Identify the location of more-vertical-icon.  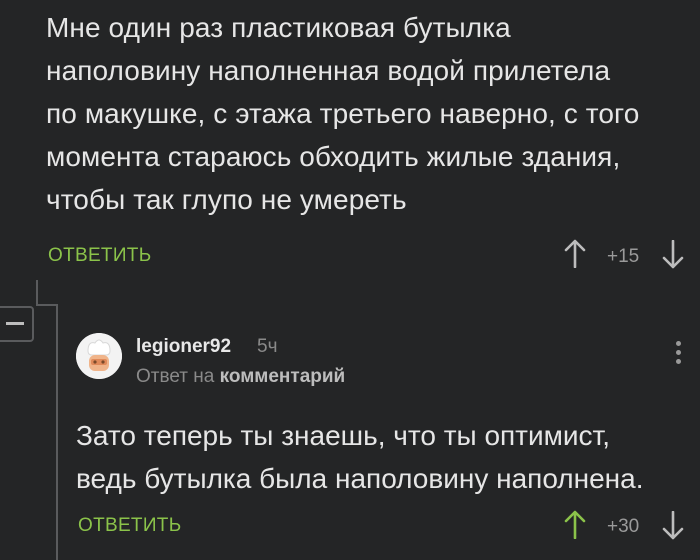
(678, 356).